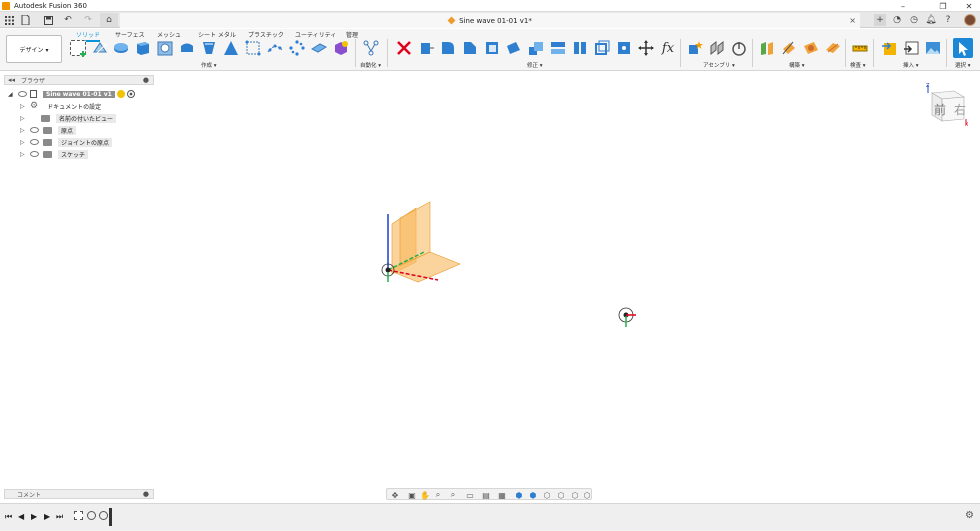 This screenshot has height=531, width=980. I want to click on select-group-label: 選択 ▾, so click(963, 65).